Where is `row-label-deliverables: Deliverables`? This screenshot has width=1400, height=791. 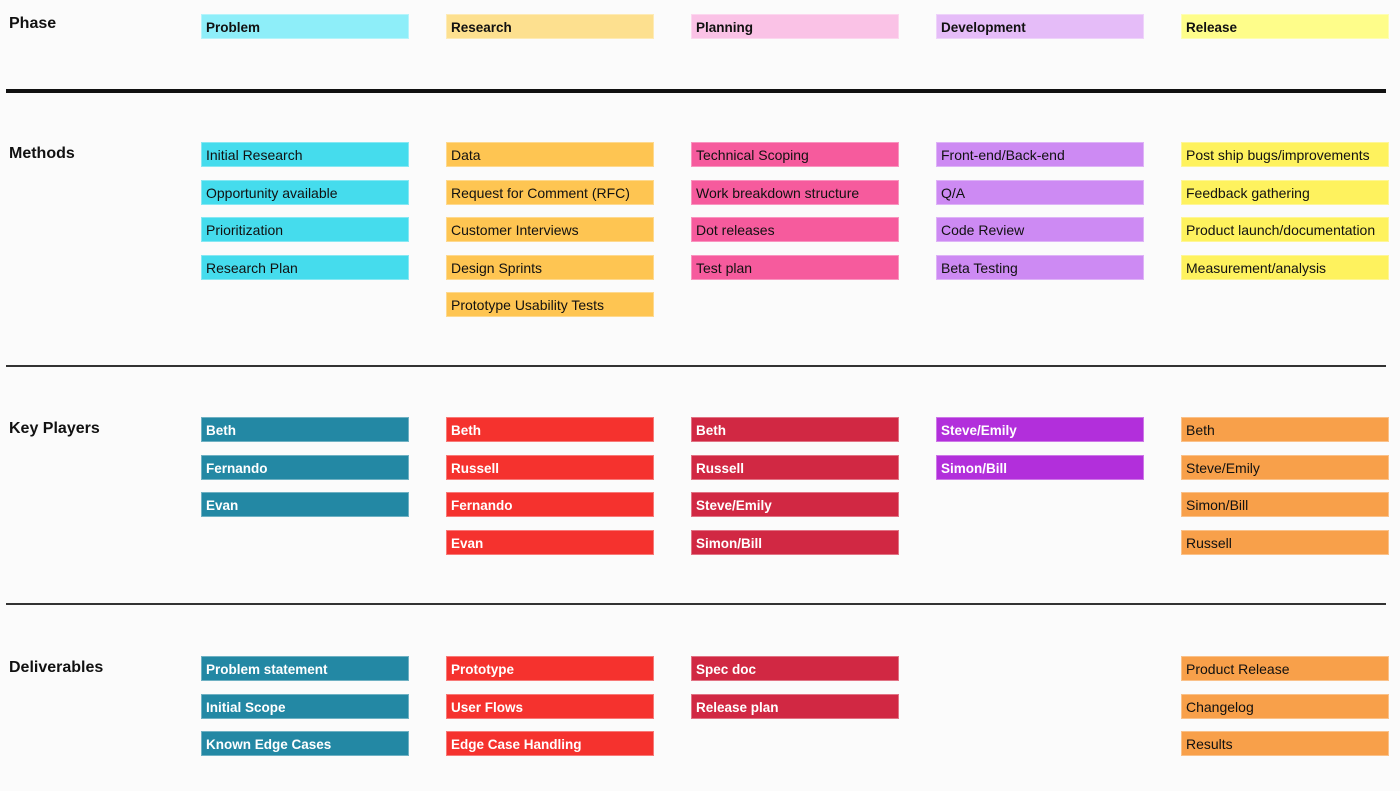 row-label-deliverables: Deliverables is located at coordinates (56, 667).